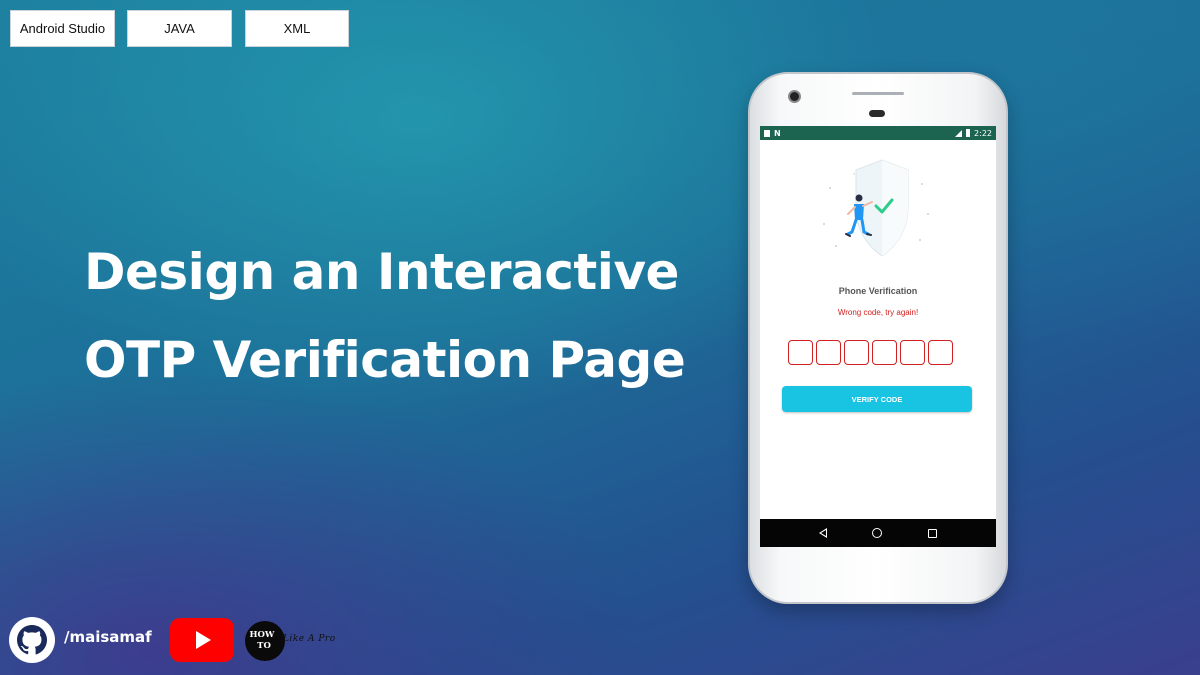  I want to click on battery-icon, so click(968, 133).